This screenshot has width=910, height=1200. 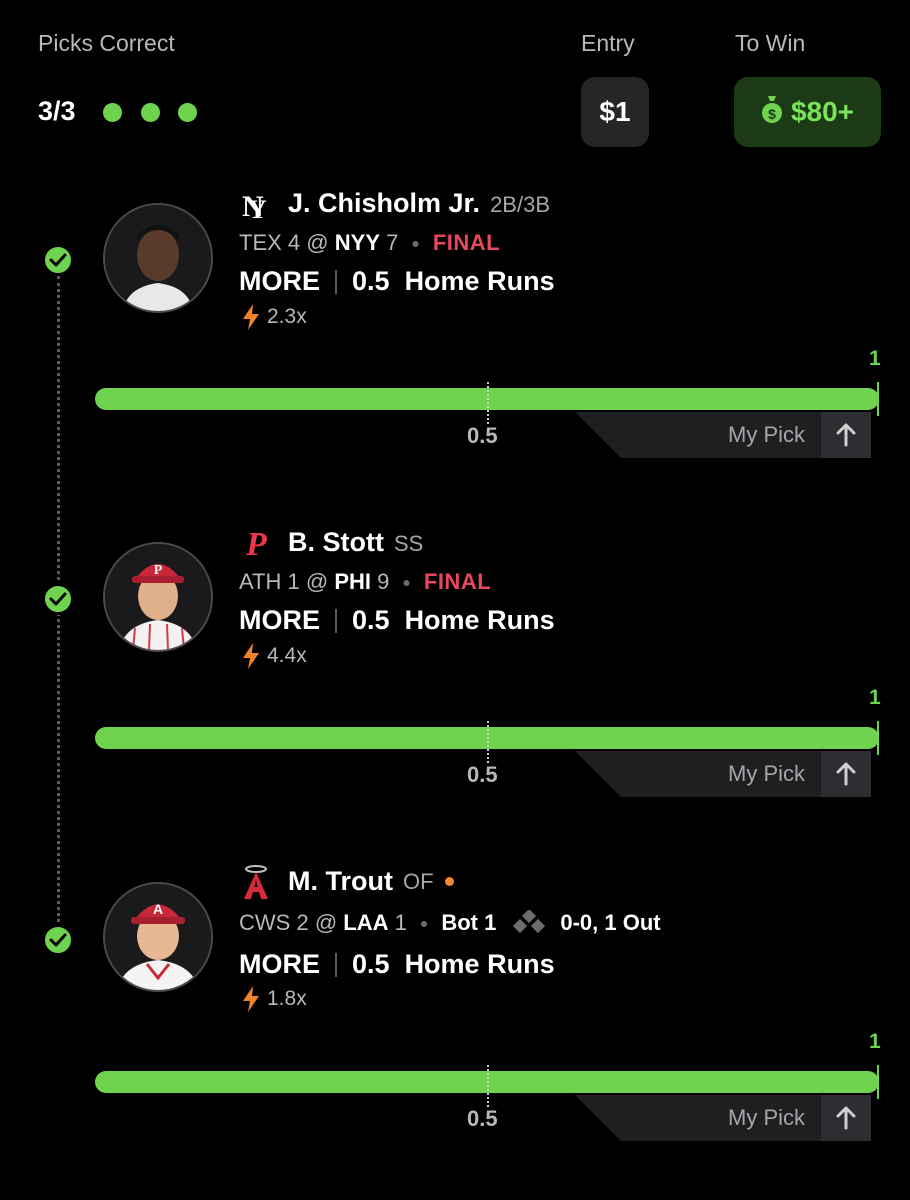 I want to click on bases-icon, so click(x=529, y=923).